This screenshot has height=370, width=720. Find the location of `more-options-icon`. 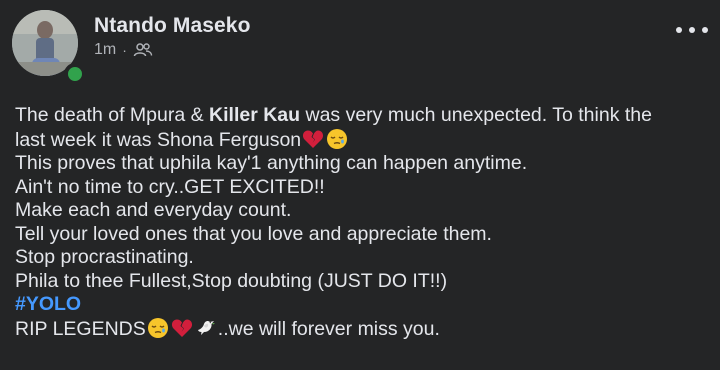

more-options-icon is located at coordinates (692, 30).